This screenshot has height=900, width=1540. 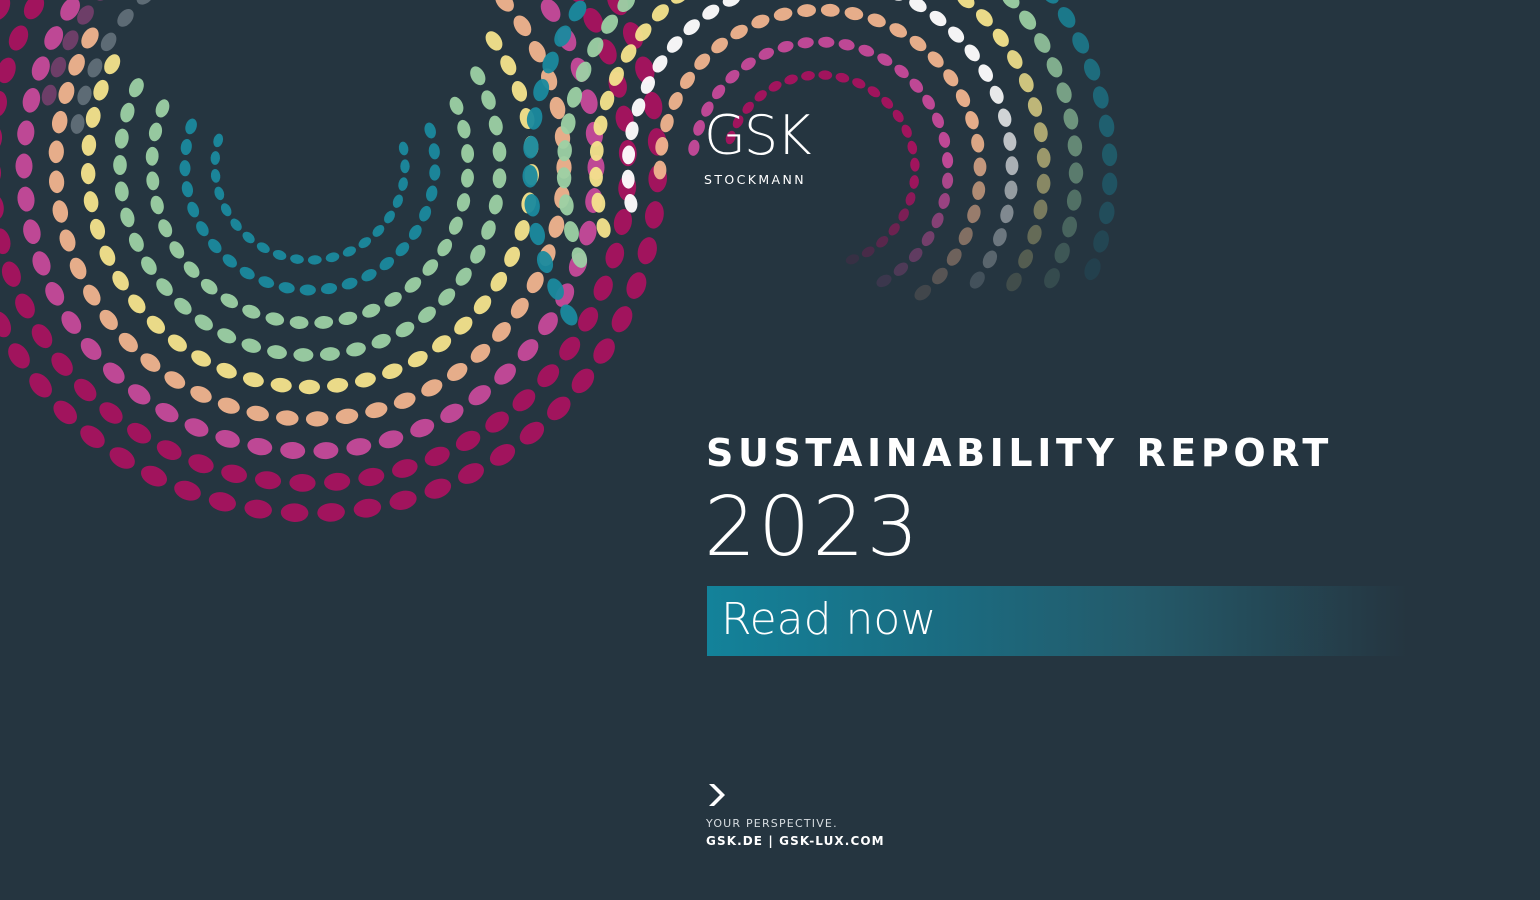 What do you see at coordinates (1057, 621) in the screenshot?
I see `read-now-button: Read now` at bounding box center [1057, 621].